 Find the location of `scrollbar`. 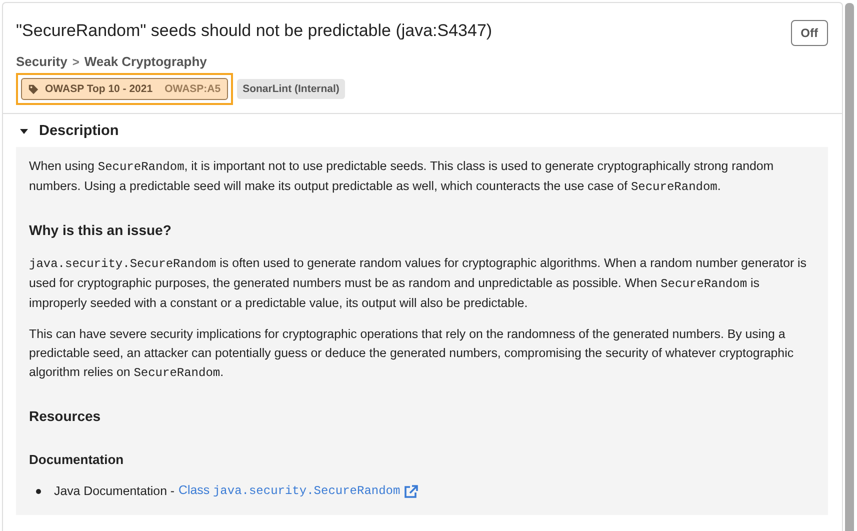

scrollbar is located at coordinates (849, 267).